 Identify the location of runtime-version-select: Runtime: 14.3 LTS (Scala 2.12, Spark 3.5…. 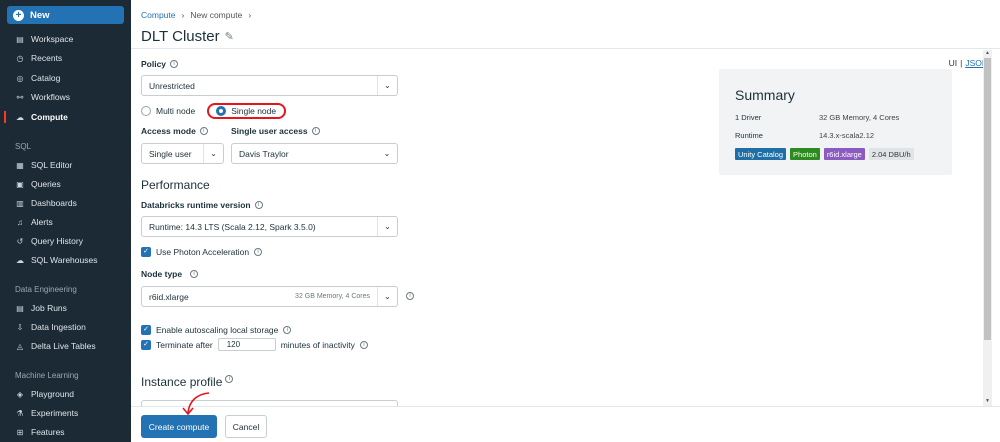
(269, 226).